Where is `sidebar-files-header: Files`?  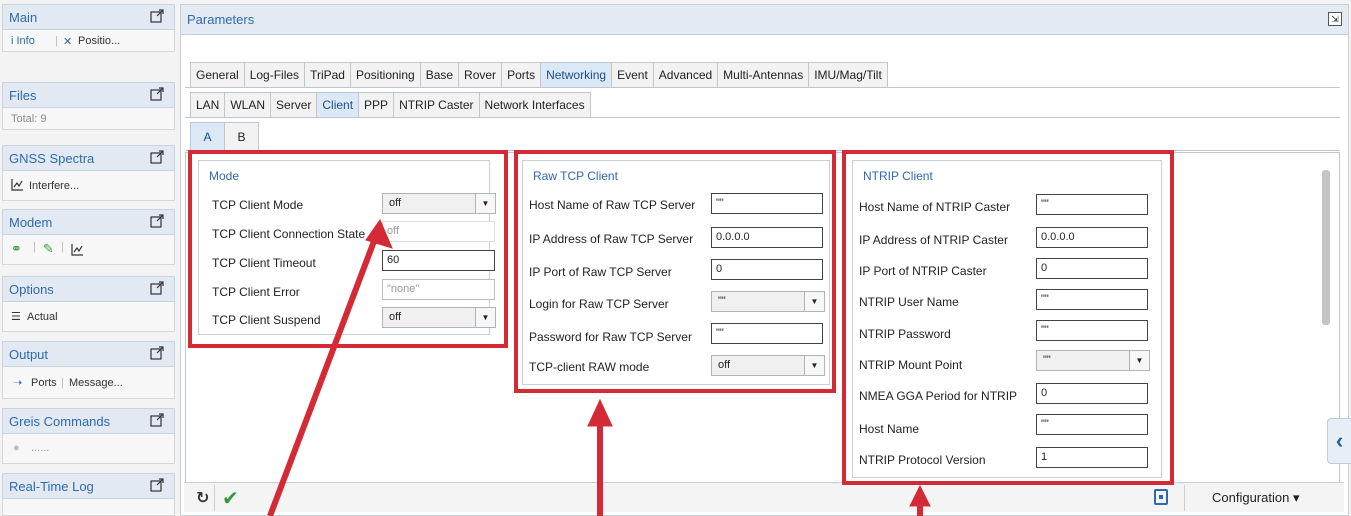
sidebar-files-header: Files is located at coordinates (88, 95).